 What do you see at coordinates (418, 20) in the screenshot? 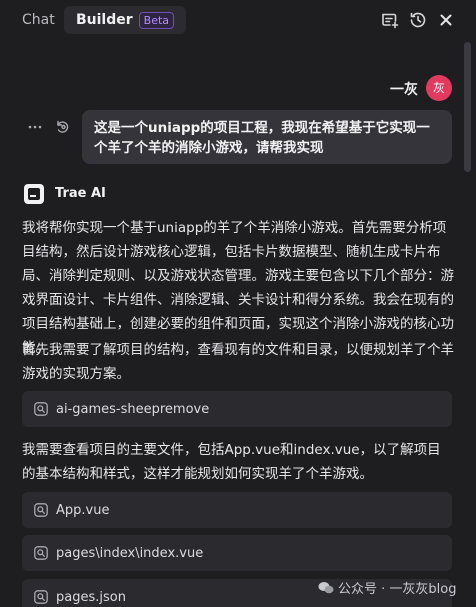
I see `history-icon` at bounding box center [418, 20].